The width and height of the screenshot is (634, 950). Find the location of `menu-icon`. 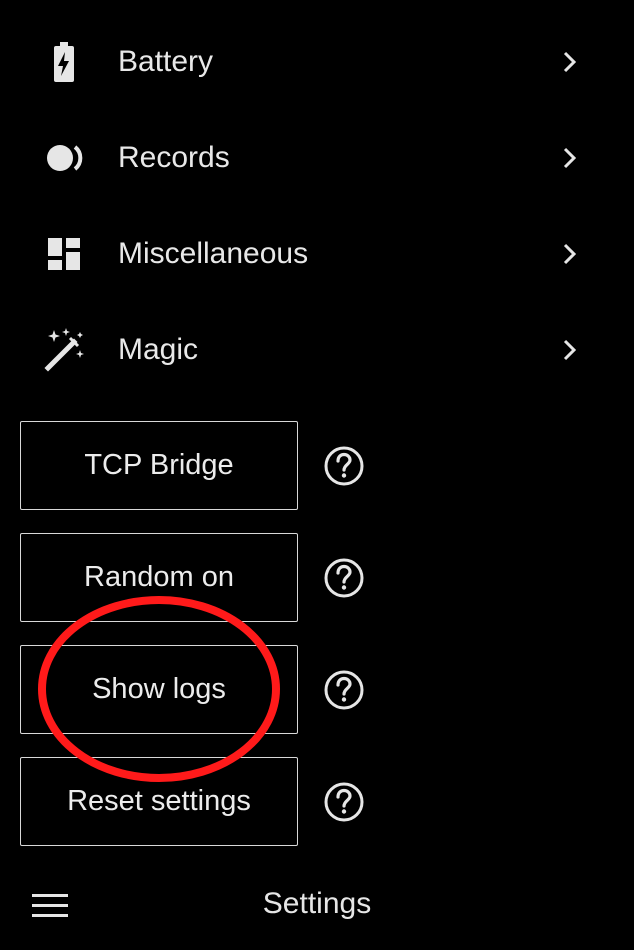

menu-icon is located at coordinates (50, 906).